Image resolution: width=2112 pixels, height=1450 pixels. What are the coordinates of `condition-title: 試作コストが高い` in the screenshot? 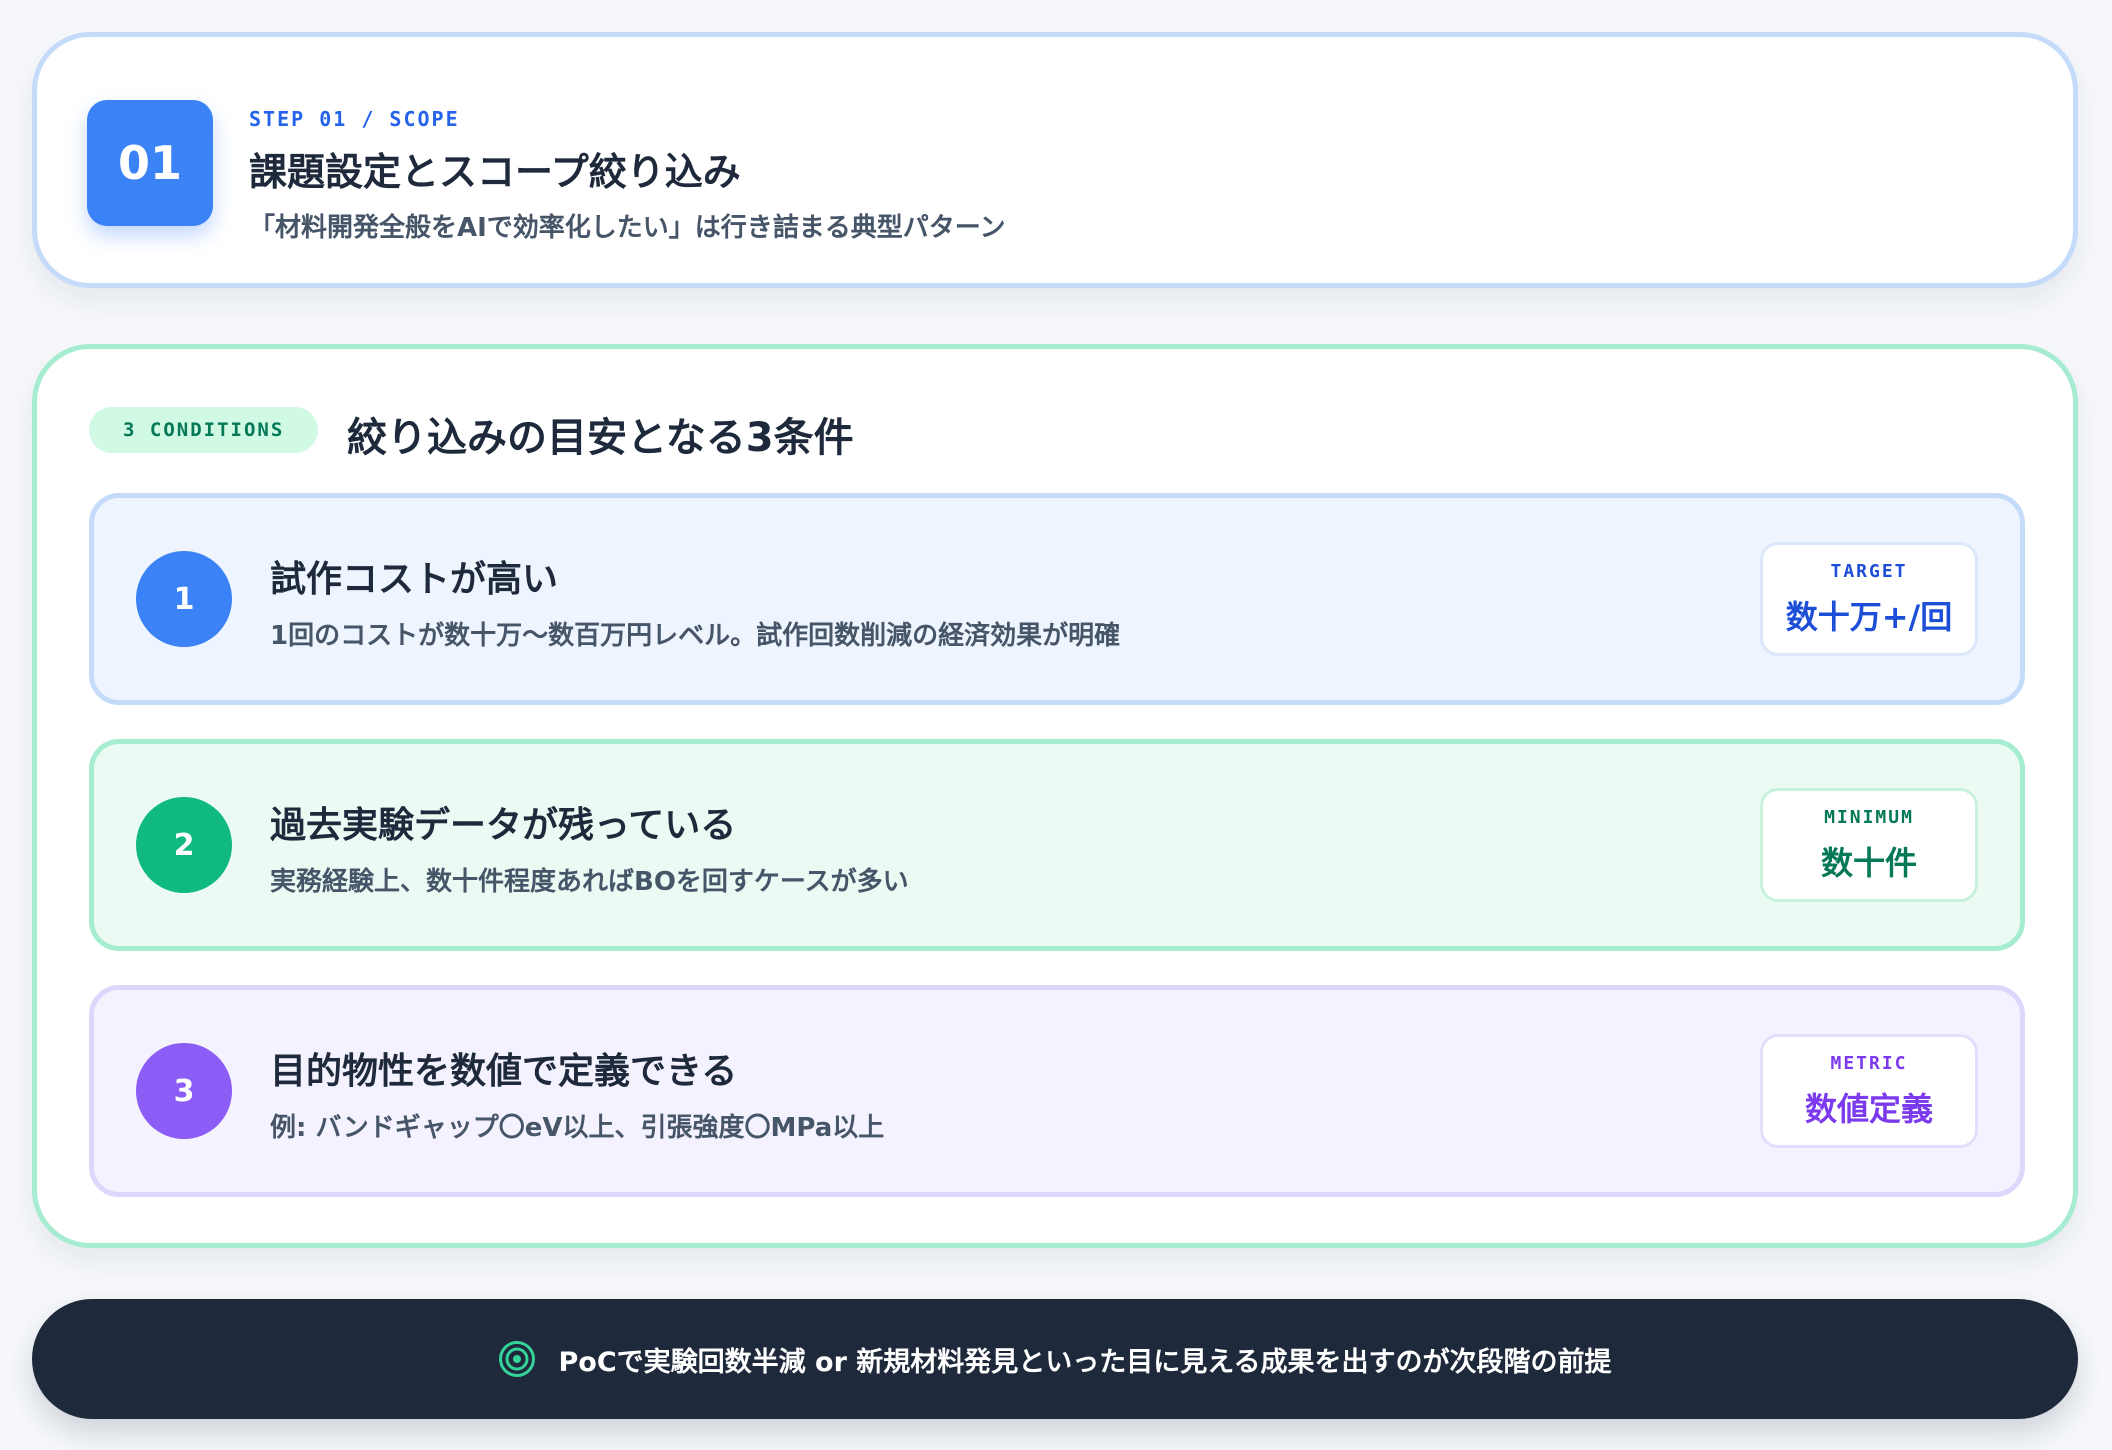 It's located at (414, 579).